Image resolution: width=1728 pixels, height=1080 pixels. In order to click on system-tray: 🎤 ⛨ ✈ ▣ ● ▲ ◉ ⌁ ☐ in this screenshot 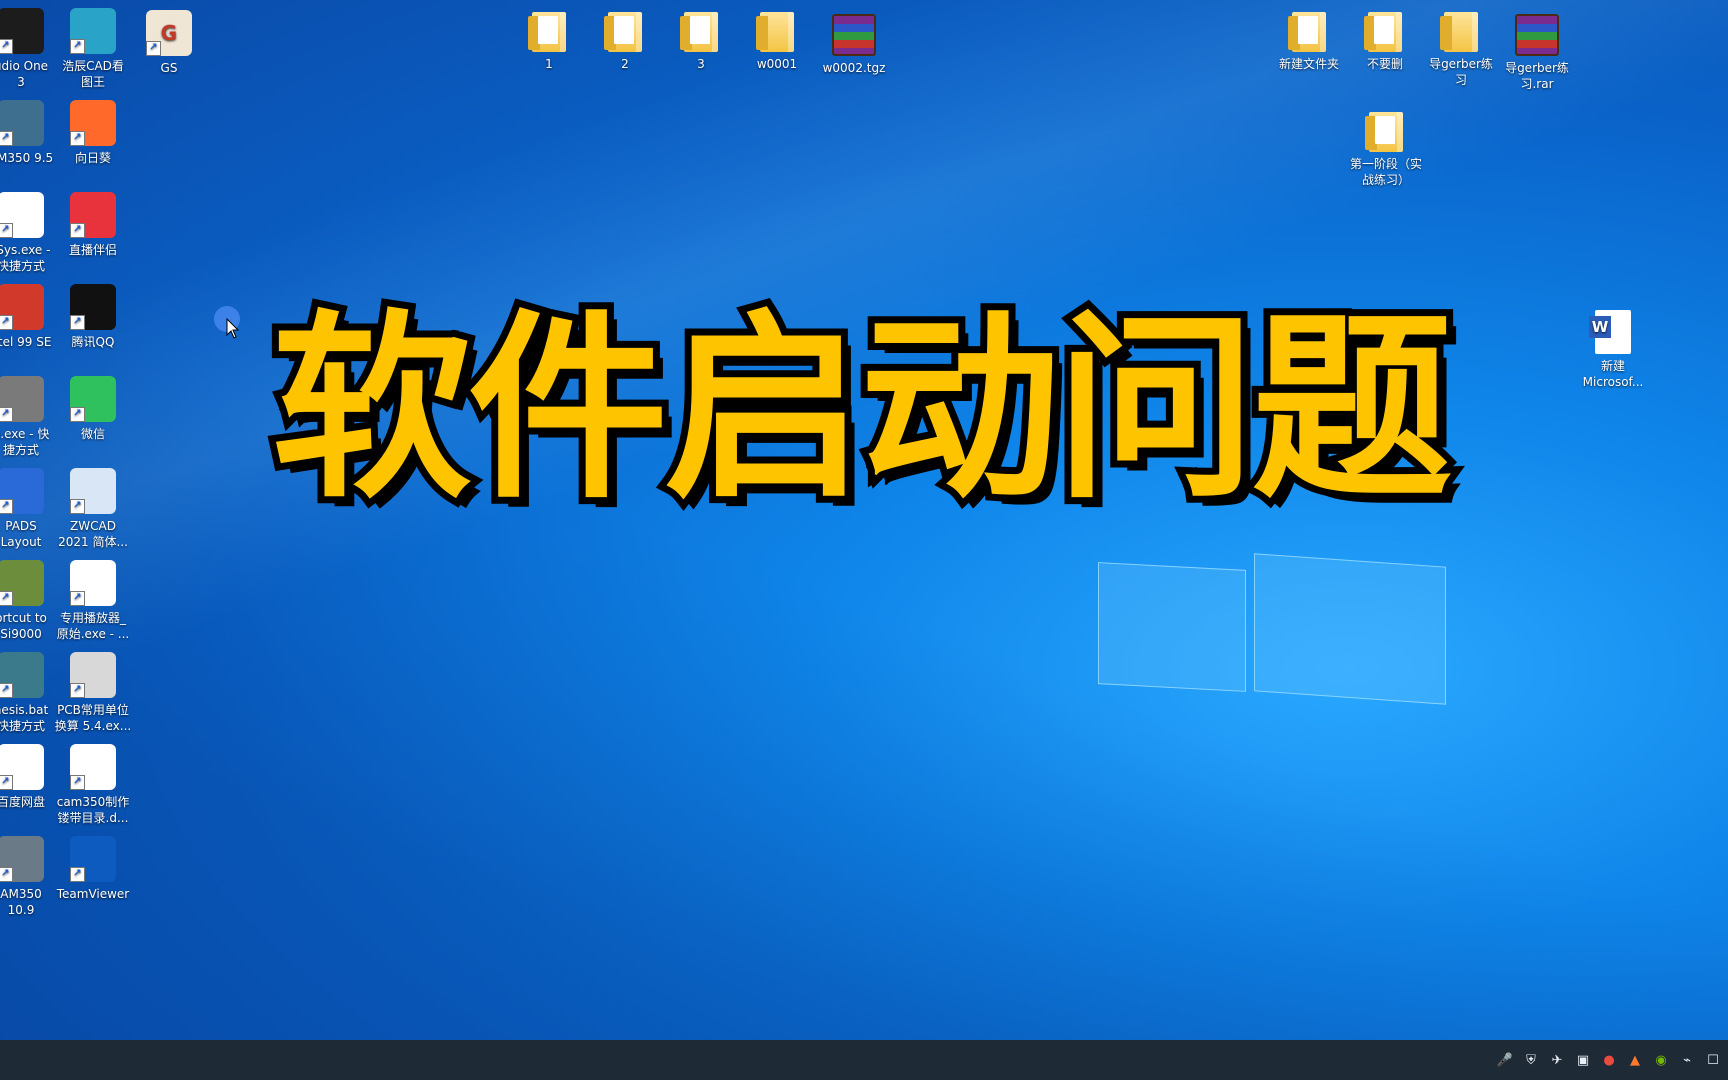, I will do `click(1609, 1060)`.